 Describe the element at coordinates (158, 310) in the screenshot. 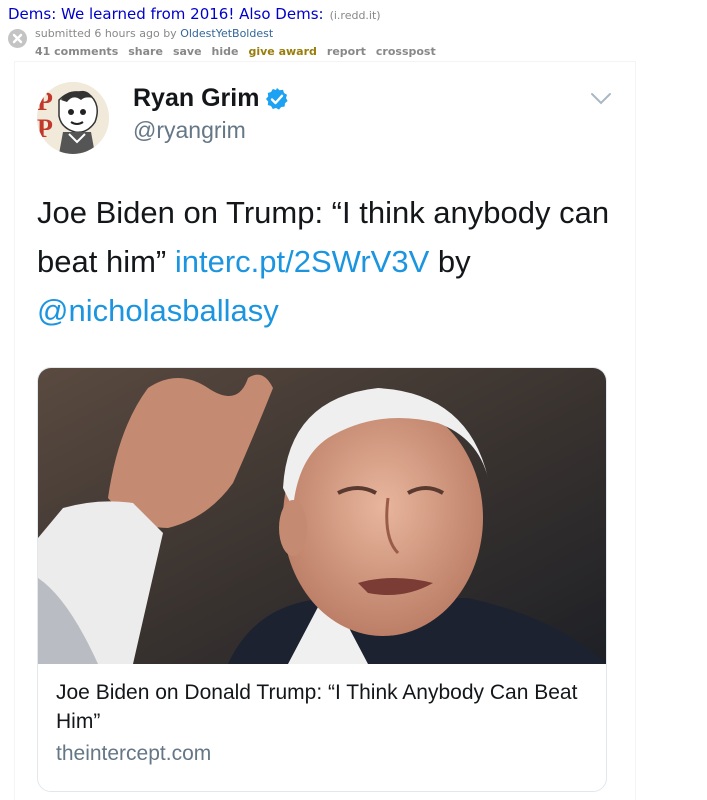

I see `tweet-mention: @nicholasballasy` at that location.